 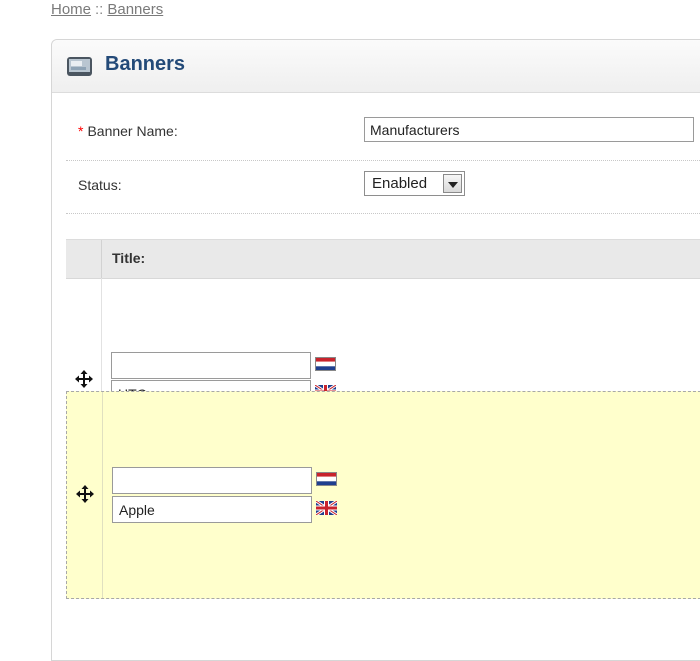 What do you see at coordinates (135, 9) in the screenshot?
I see `breadcrumb-banners-link: Banners` at bounding box center [135, 9].